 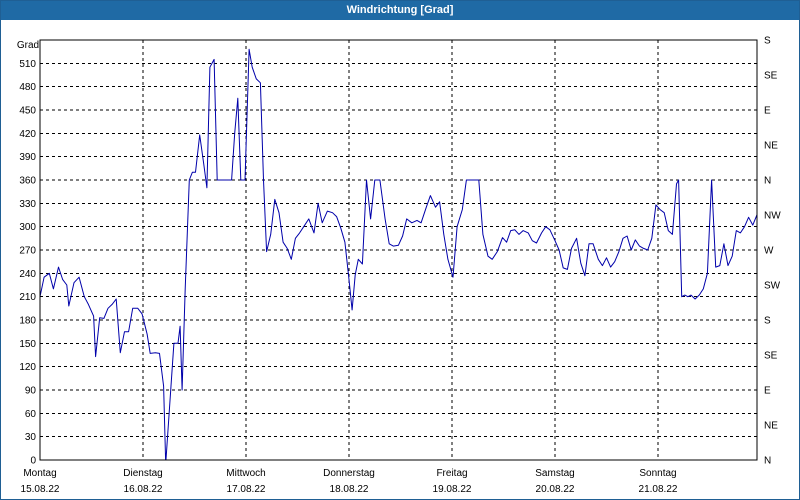 I want to click on right-axis-ticks: N NE E SE S SW W NW N NE E SE S, so click(x=772, y=251).